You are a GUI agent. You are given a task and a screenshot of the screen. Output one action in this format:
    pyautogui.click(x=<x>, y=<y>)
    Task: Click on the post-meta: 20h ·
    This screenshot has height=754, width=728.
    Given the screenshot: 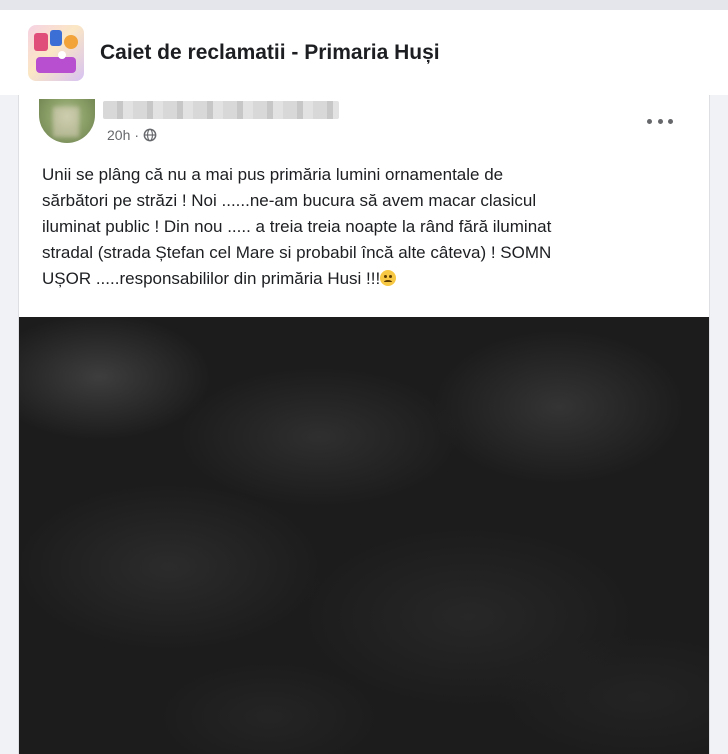 What is the action you would take?
    pyautogui.click(x=132, y=135)
    